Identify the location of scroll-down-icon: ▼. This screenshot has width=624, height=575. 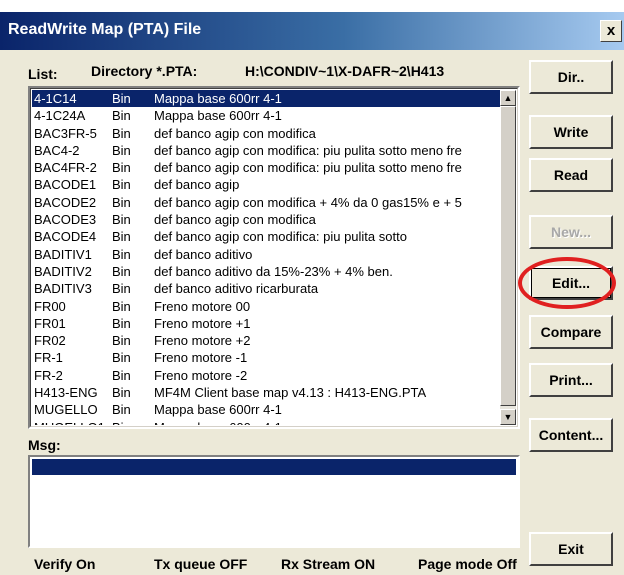
(508, 417).